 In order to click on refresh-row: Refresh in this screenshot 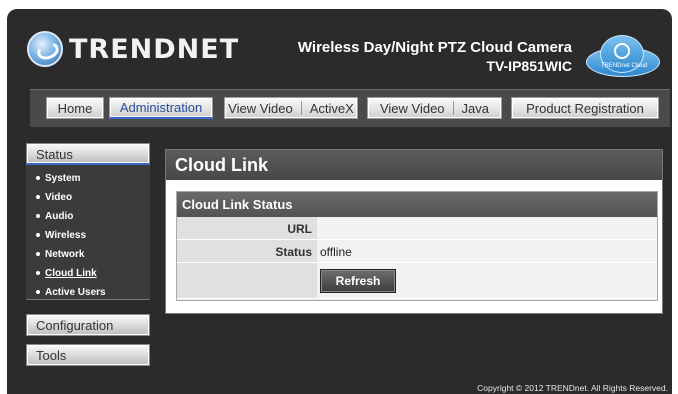, I will do `click(417, 281)`.